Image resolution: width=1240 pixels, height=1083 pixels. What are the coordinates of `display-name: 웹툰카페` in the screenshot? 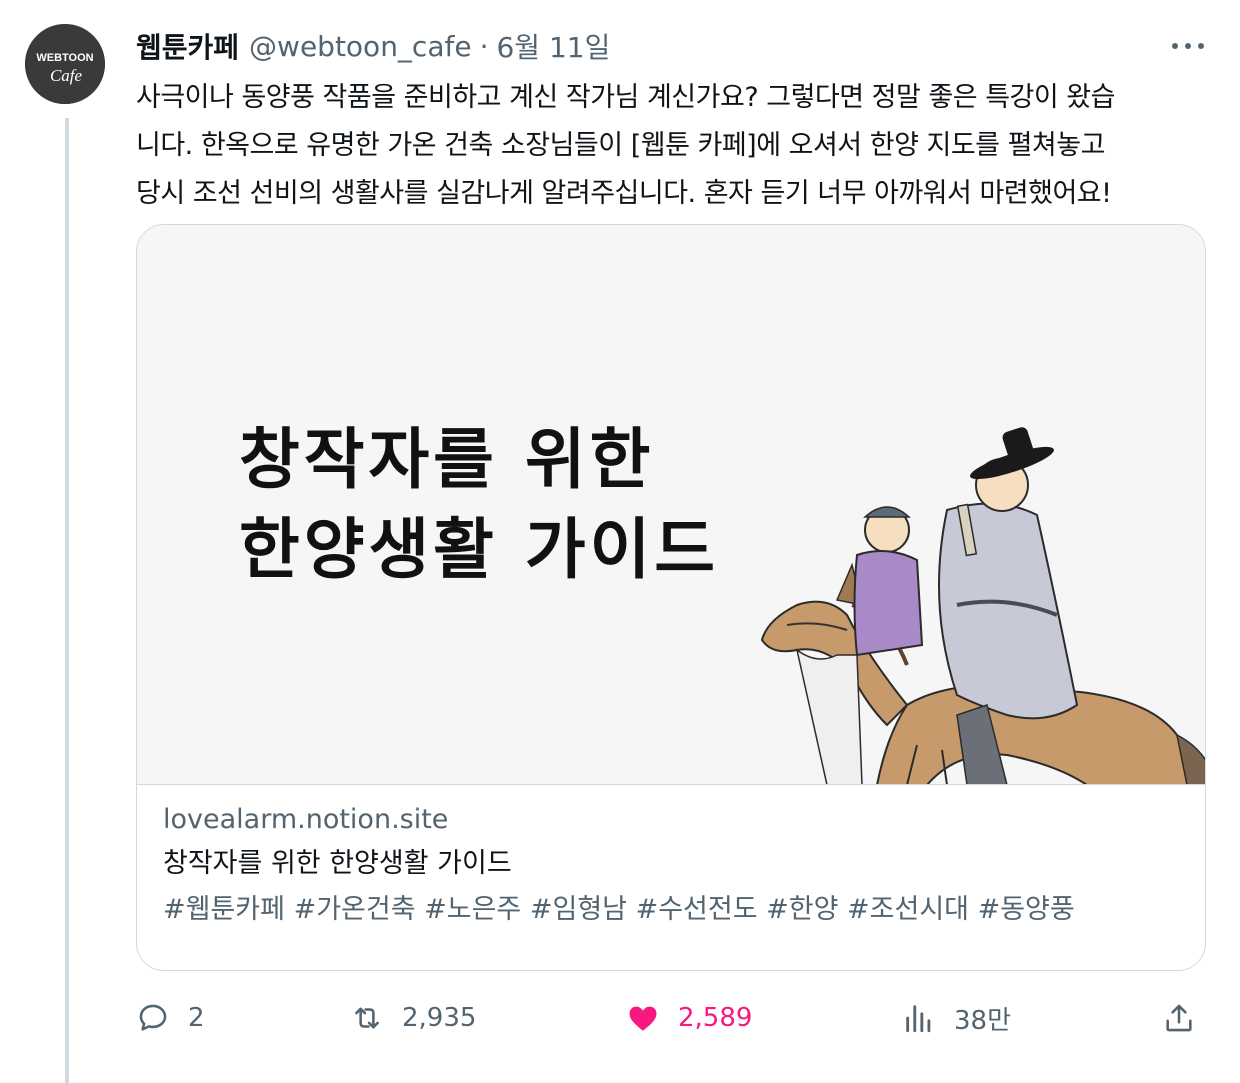 It's located at (187, 46).